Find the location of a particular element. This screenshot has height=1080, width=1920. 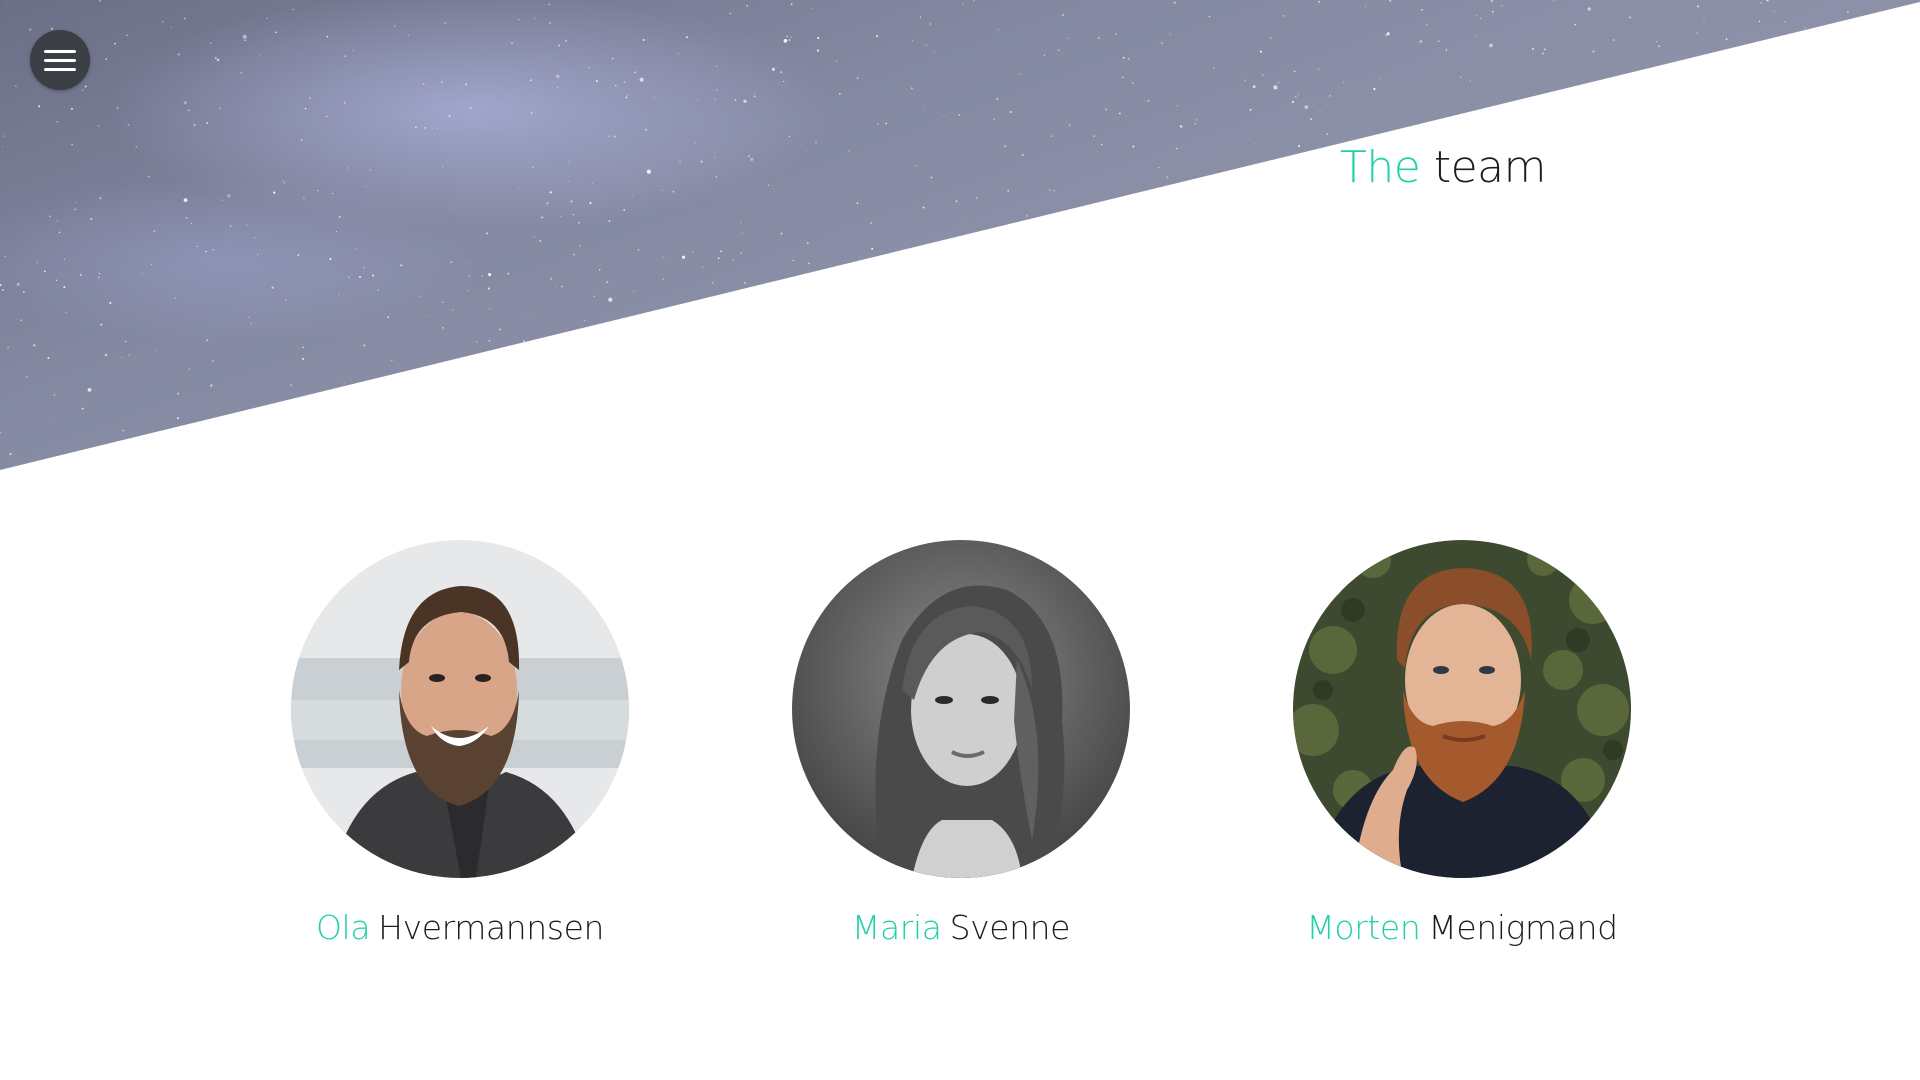

section-title: The team is located at coordinates (1443, 168).